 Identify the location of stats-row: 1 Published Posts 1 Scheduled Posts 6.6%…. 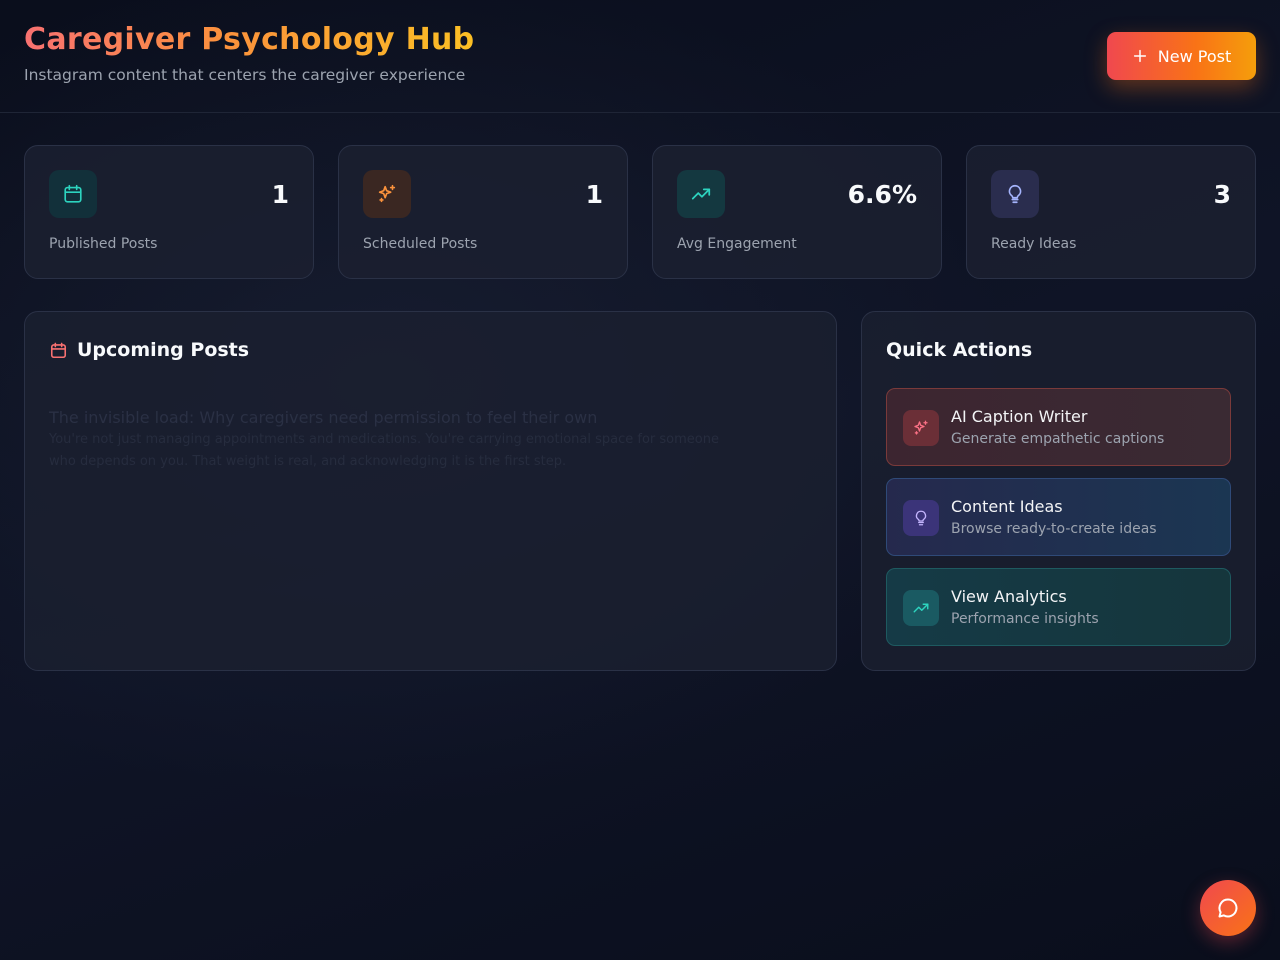
(640, 212).